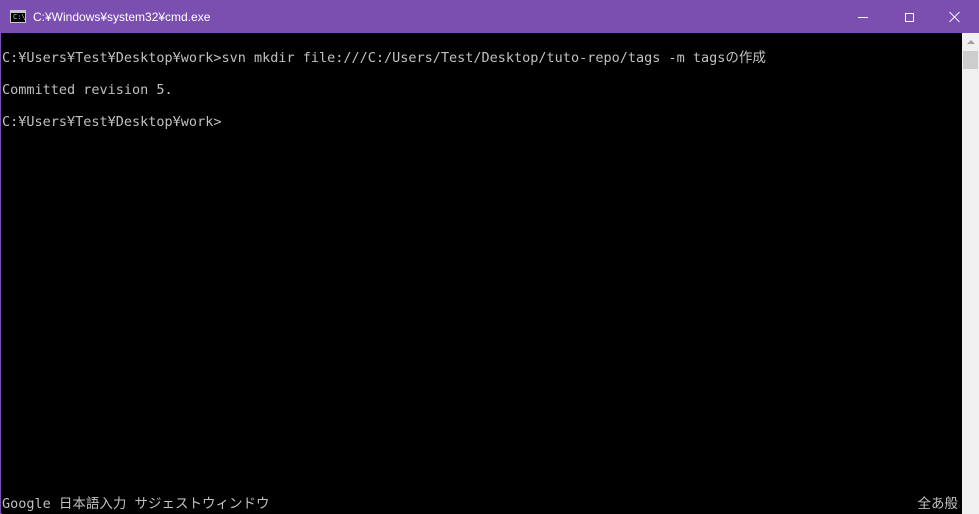  I want to click on cmd-icon-text: C:\, so click(19, 17).